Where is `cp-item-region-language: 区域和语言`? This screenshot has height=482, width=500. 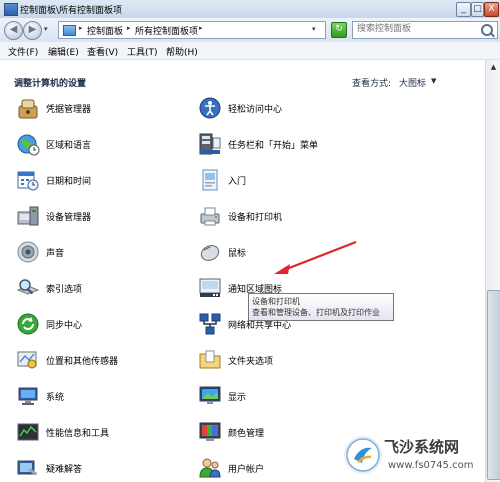 cp-item-region-language: 区域和语言 is located at coordinates (91, 145).